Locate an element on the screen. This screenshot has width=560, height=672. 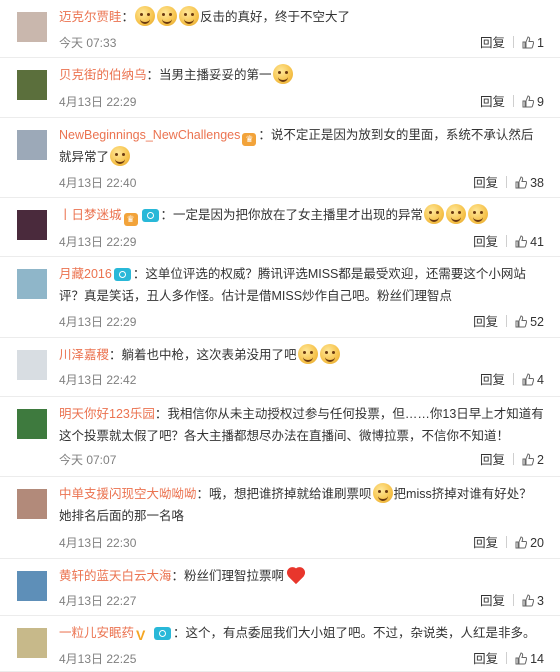
comment-text: 一粒儿安眠药 V ：这个，有点委屈我们大小姐了吧。不过，杂说类，人红是非多。 is located at coordinates (301, 634).